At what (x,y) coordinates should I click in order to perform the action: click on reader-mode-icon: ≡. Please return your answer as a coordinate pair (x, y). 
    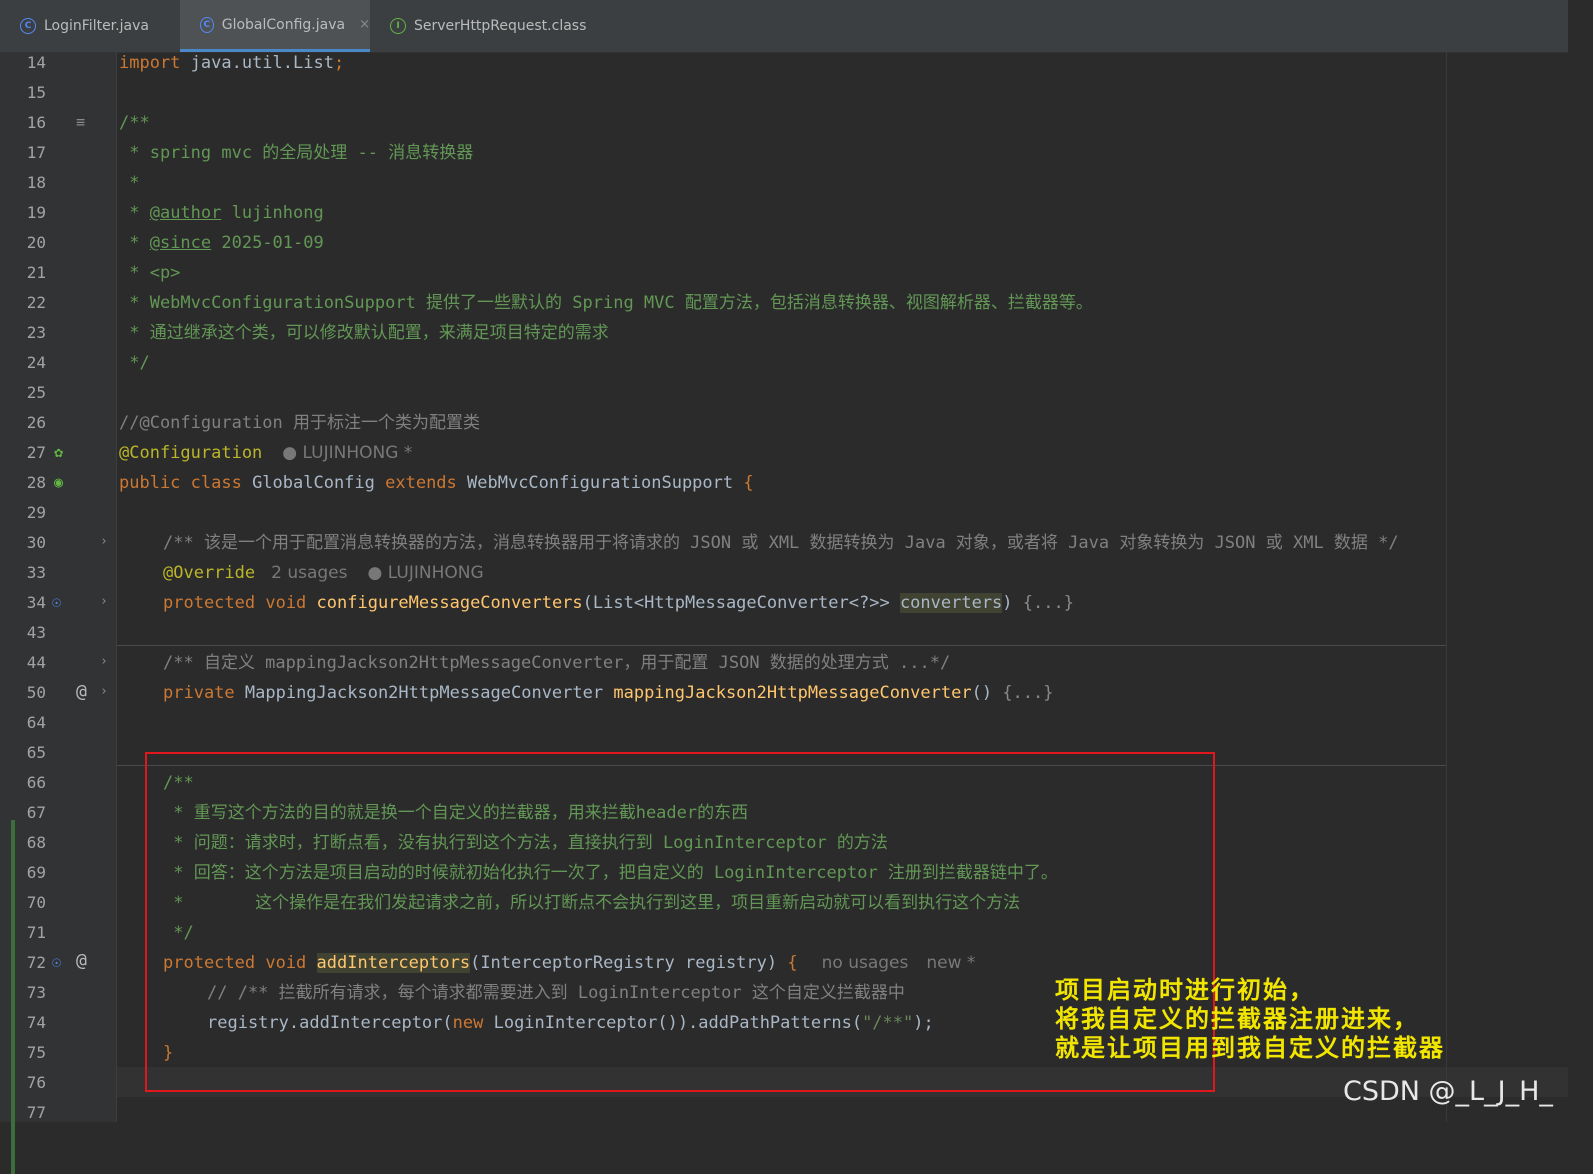
    Looking at the image, I should click on (80, 122).